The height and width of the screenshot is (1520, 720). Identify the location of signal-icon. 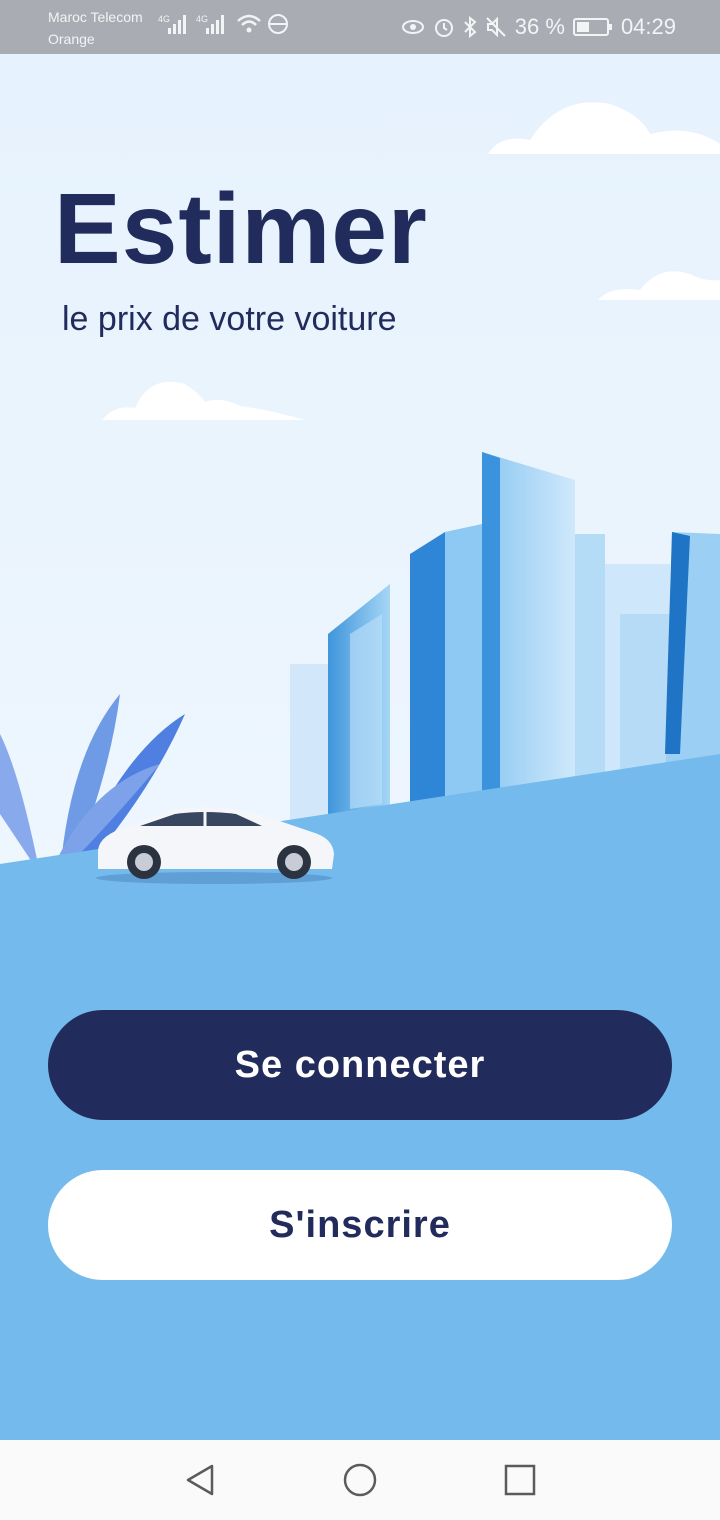
(177, 24).